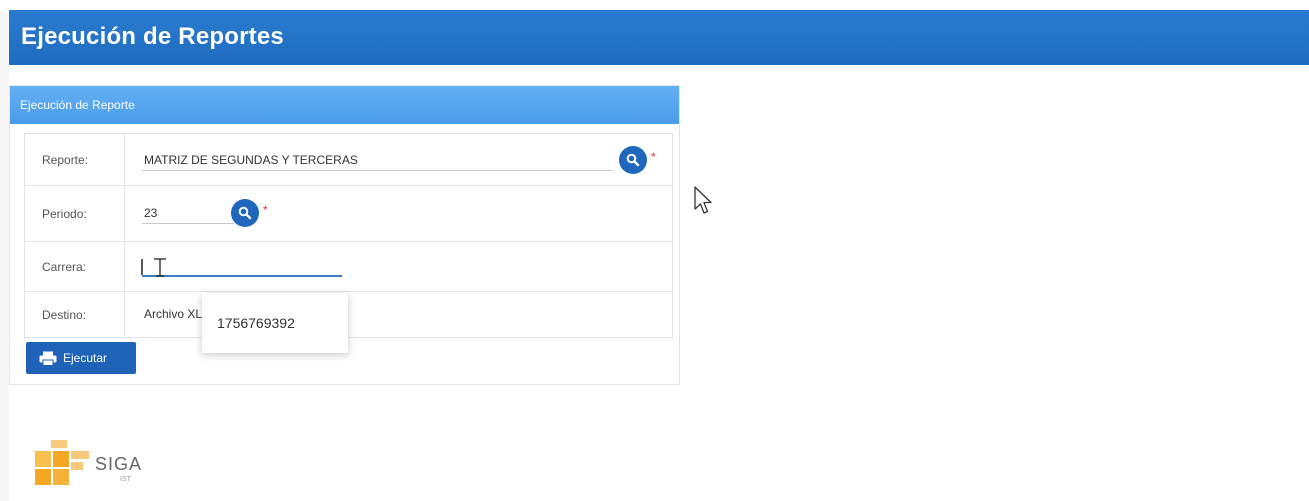 Image resolution: width=1309 pixels, height=501 pixels. Describe the element at coordinates (265, 210) in the screenshot. I see `periodo-required-mark: *` at that location.